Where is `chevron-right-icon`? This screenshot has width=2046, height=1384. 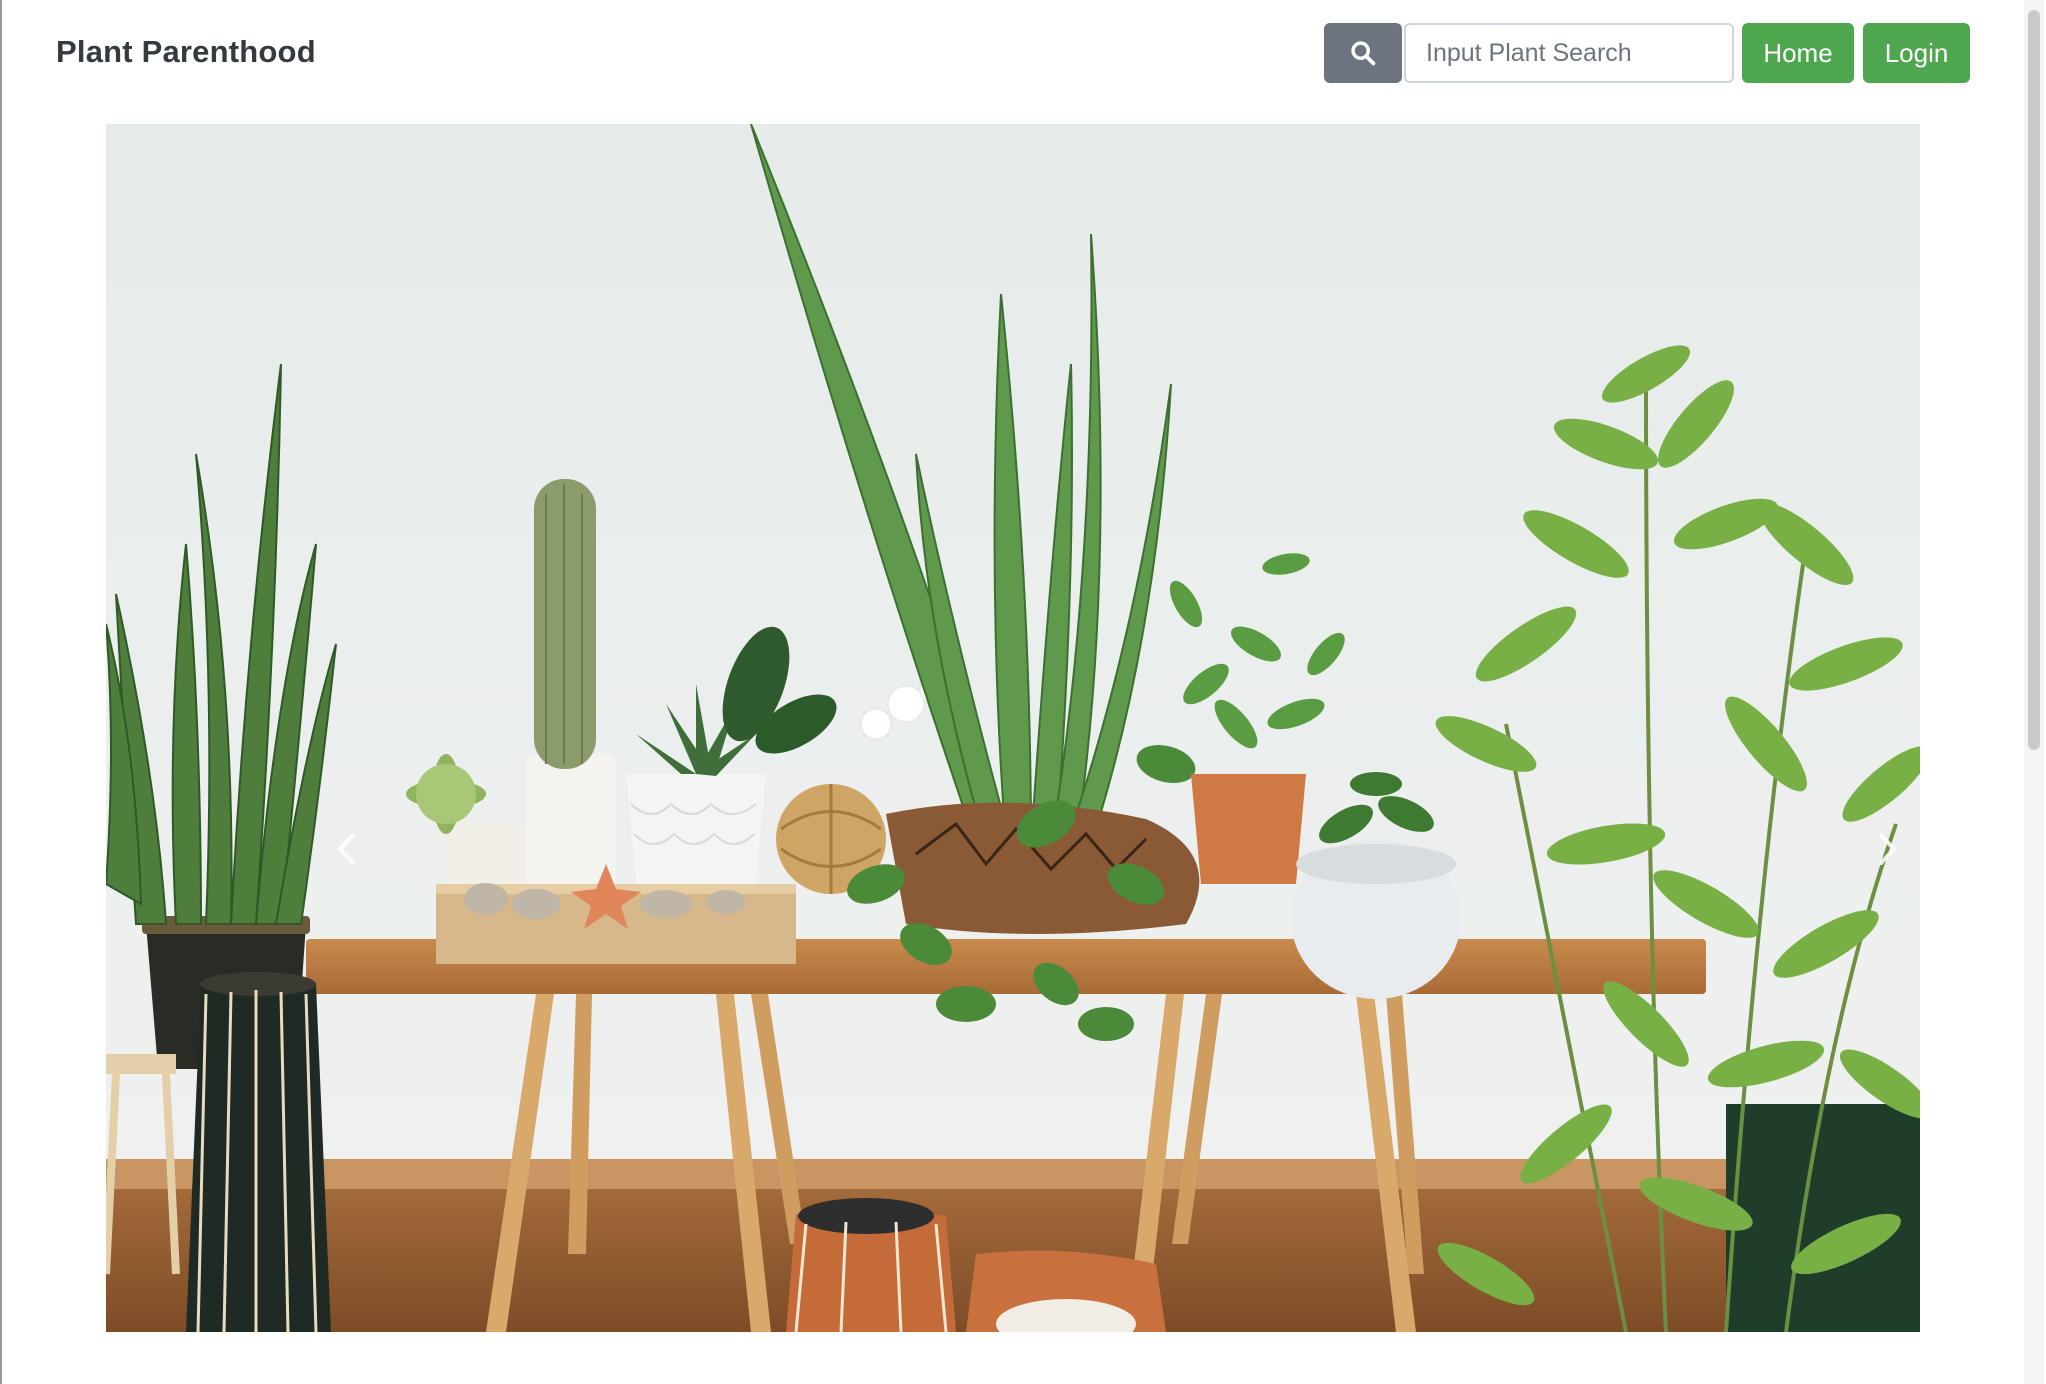 chevron-right-icon is located at coordinates (1887, 849).